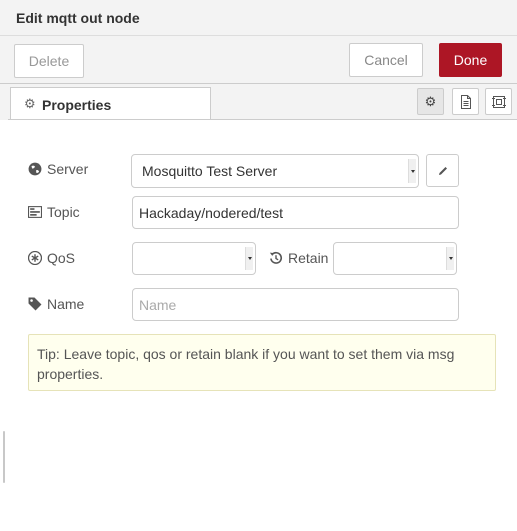  I want to click on dialog-title: Edit mqtt out node, so click(78, 18).